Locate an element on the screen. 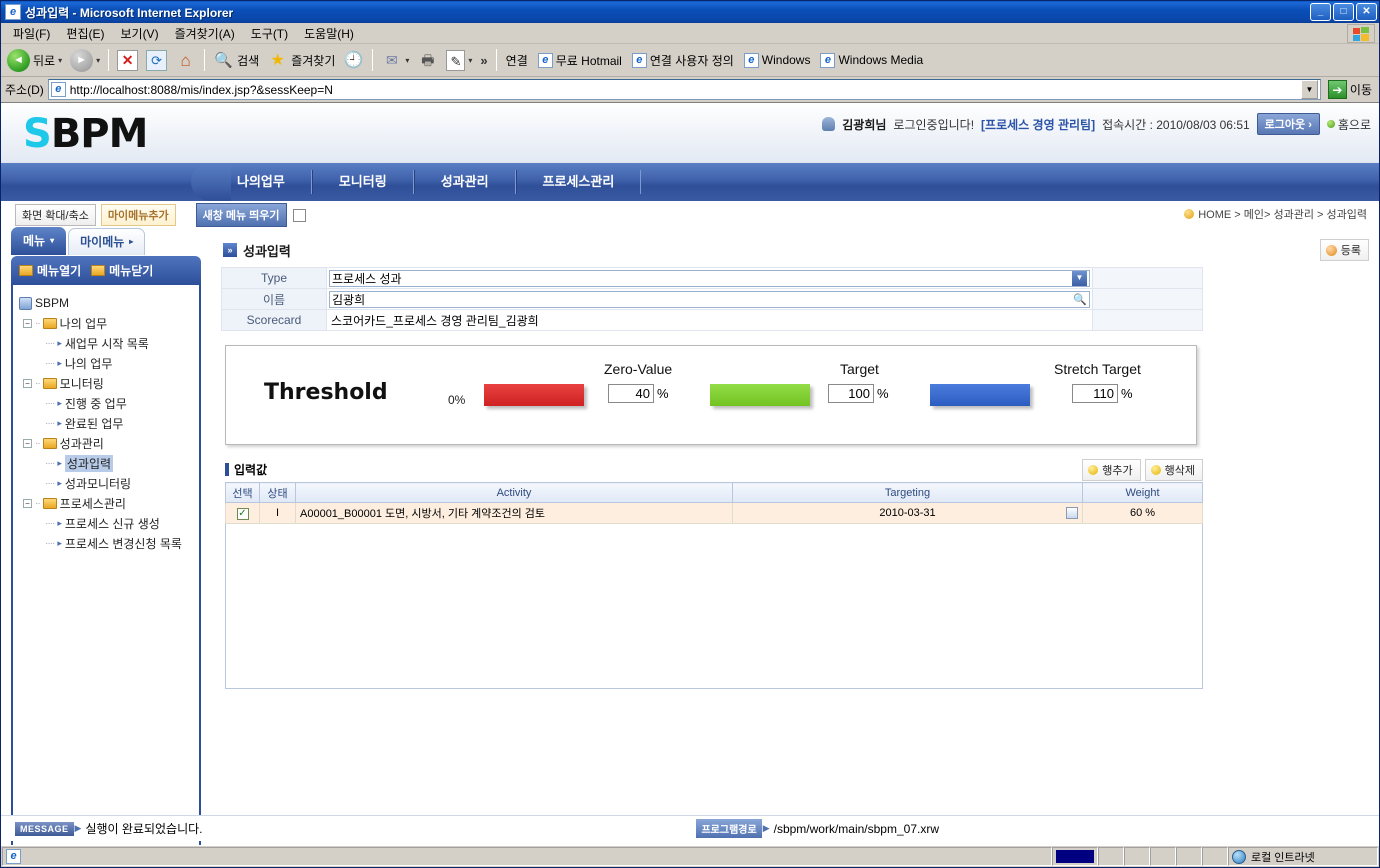 The height and width of the screenshot is (868, 1380). status-progress is located at coordinates (1075, 856).